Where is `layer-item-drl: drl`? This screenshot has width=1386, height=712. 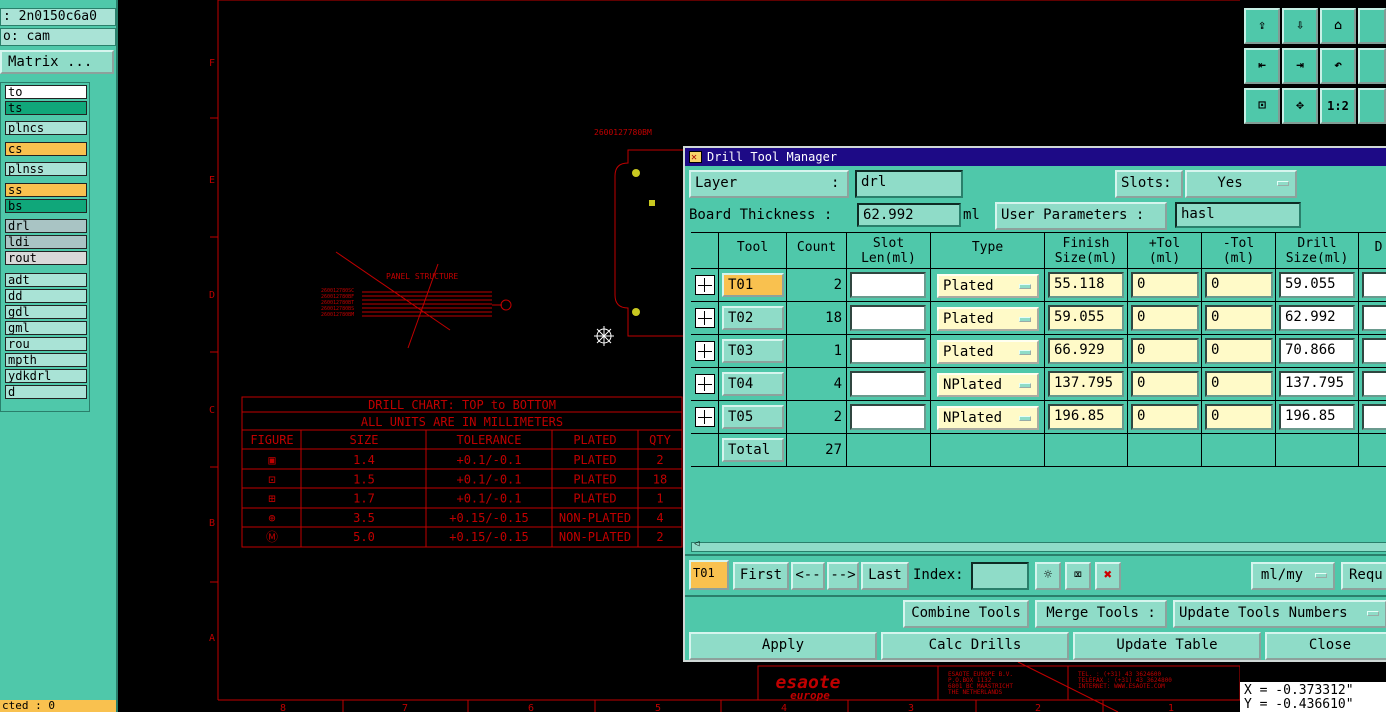 layer-item-drl: drl is located at coordinates (46, 226).